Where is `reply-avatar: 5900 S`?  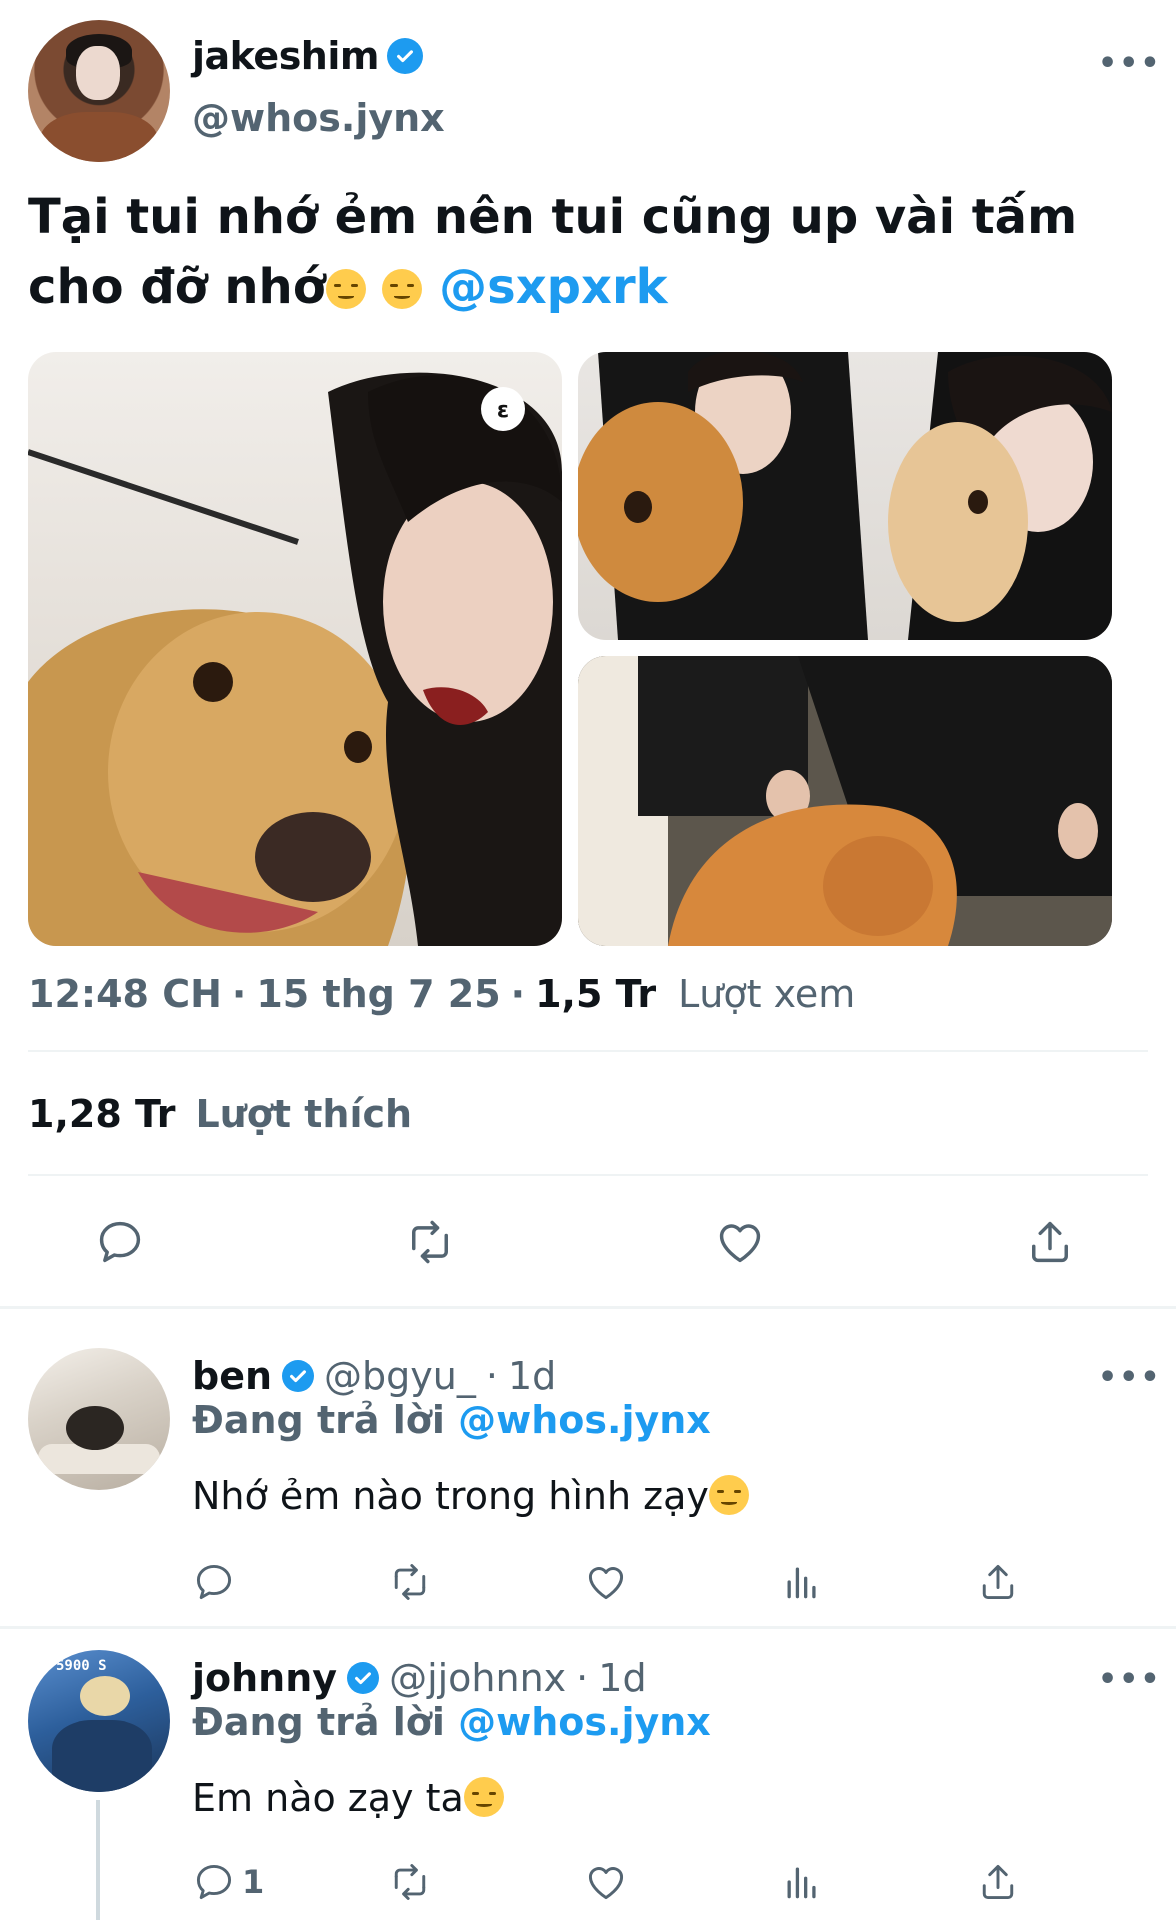
reply-avatar: 5900 S is located at coordinates (99, 1721).